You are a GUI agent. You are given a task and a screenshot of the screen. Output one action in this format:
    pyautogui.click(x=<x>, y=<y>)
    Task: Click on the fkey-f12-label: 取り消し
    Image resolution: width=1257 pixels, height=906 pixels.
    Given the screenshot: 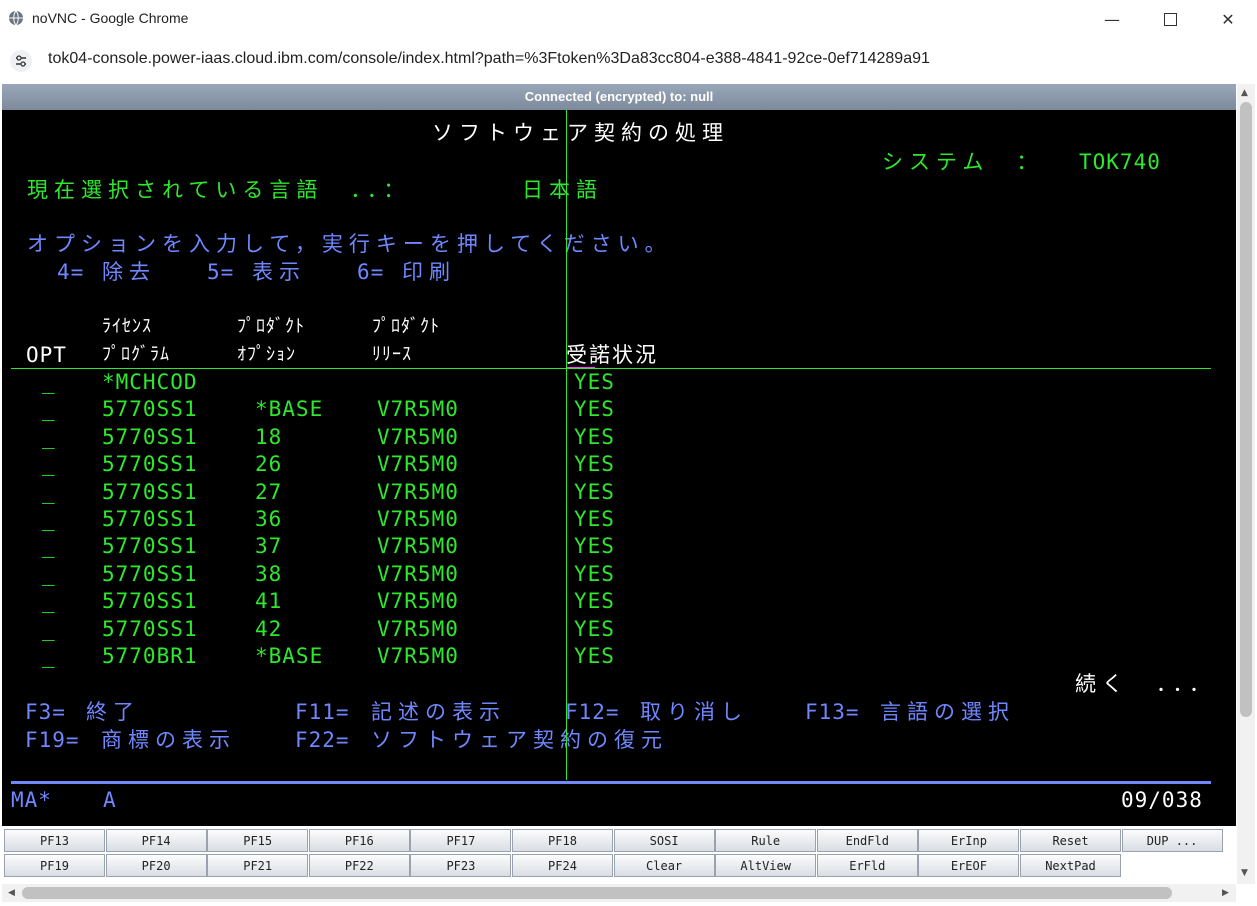 What is the action you would take?
    pyautogui.click(x=694, y=712)
    